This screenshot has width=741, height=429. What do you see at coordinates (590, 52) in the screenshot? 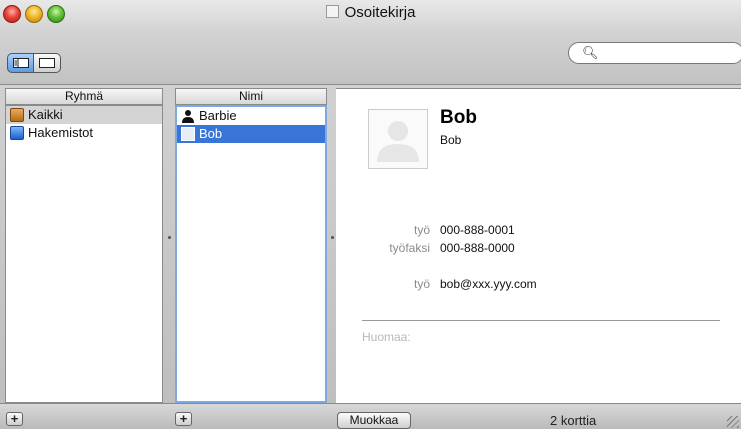
I see `search-icon: 🔍︎` at bounding box center [590, 52].